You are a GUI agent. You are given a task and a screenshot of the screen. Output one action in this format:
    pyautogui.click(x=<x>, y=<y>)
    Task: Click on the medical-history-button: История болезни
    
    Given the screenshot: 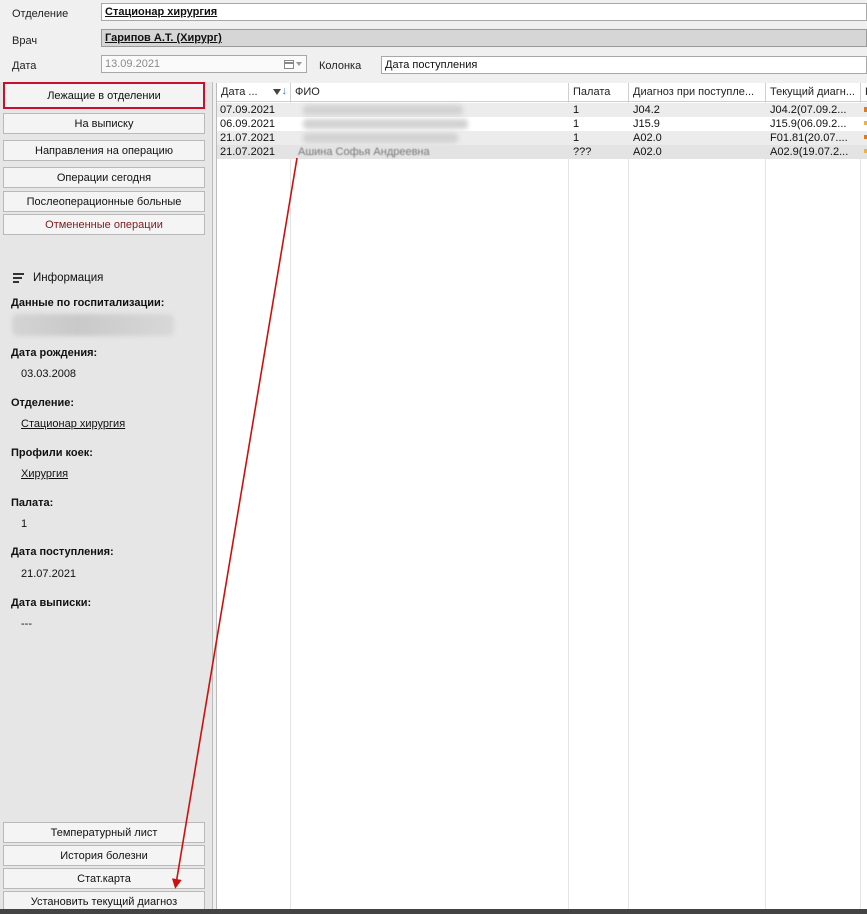 What is the action you would take?
    pyautogui.click(x=104, y=855)
    